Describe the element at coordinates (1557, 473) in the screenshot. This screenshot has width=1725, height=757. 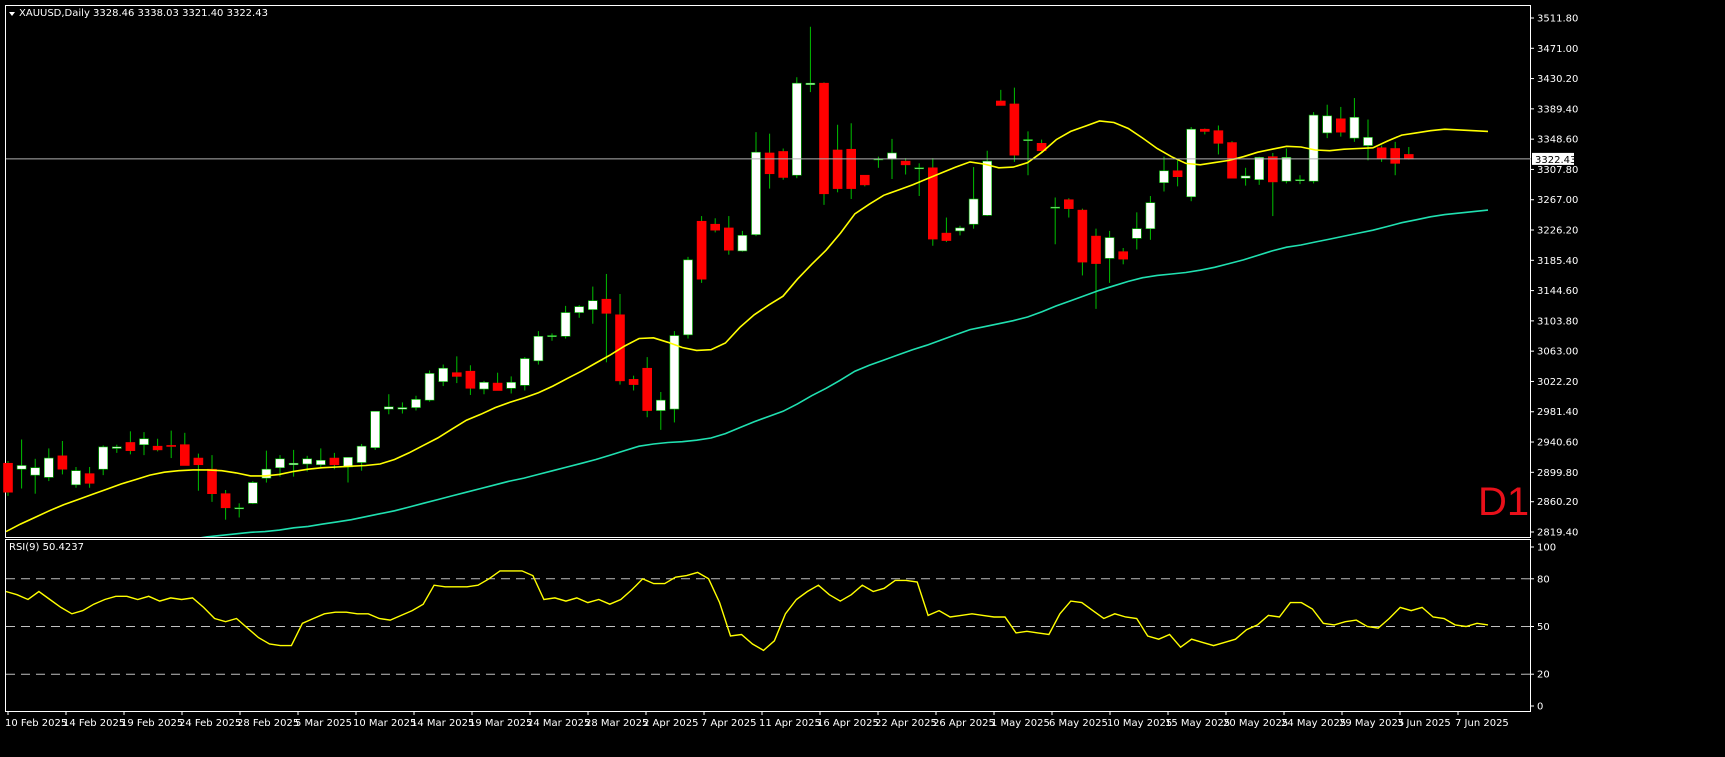
I see `price-tick-label: 2899.80` at that location.